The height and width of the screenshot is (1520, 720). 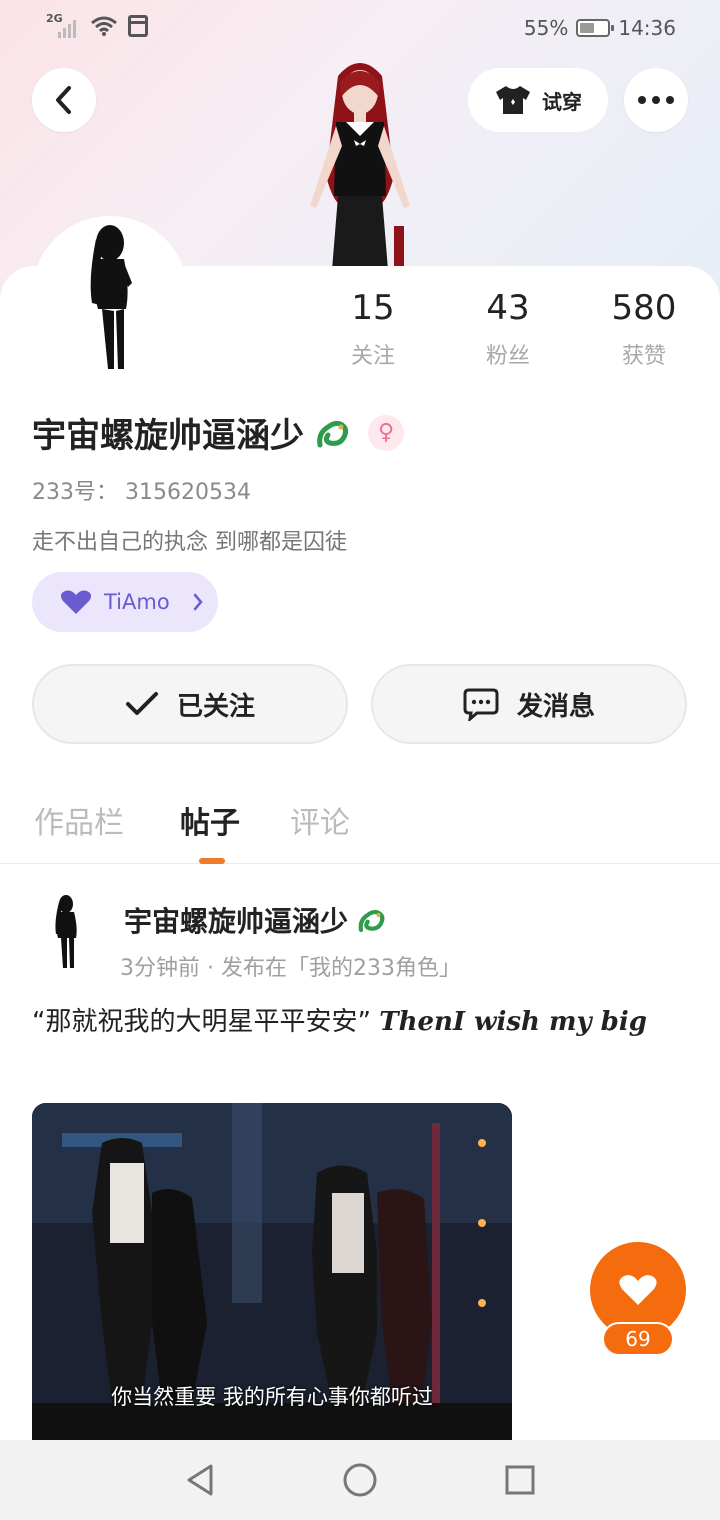 What do you see at coordinates (643, 356) in the screenshot?
I see `stat-label: 获赞` at bounding box center [643, 356].